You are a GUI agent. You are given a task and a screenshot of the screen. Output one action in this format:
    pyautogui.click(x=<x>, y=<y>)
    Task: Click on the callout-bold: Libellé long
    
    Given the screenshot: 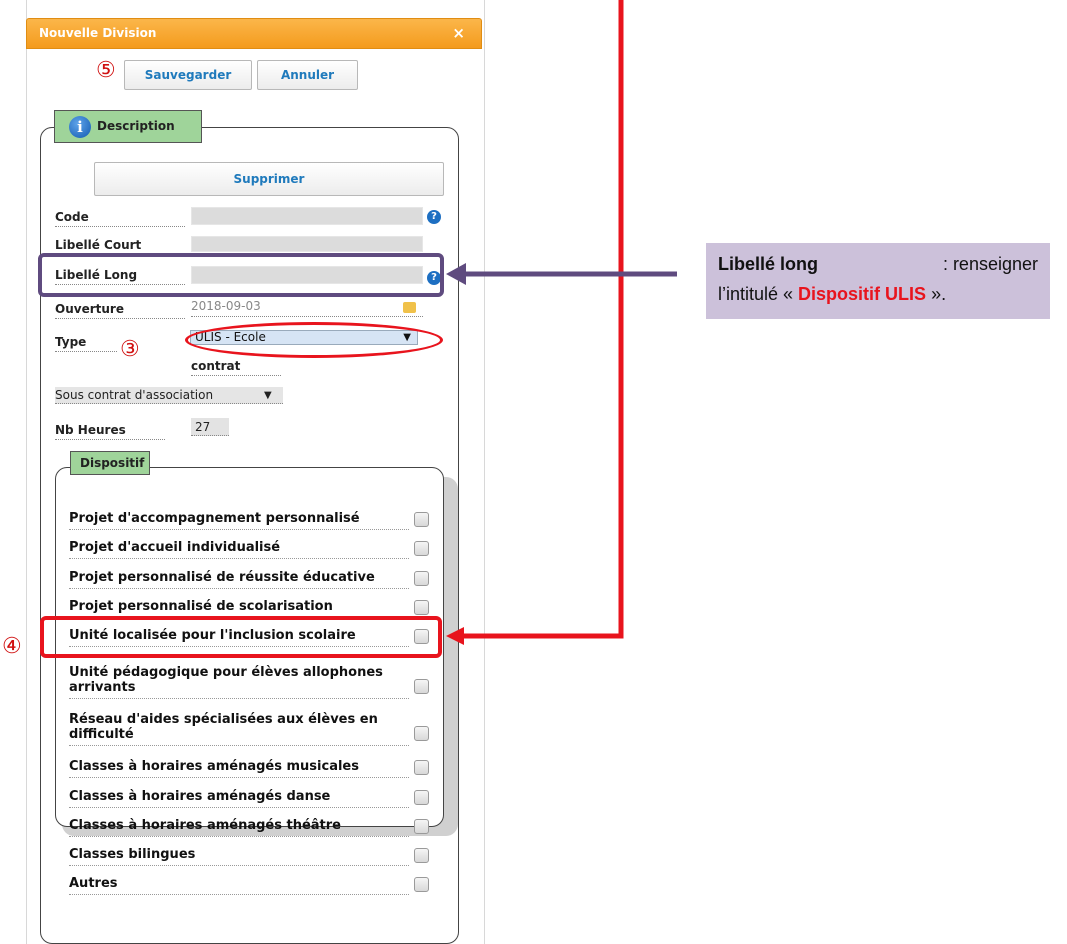 What is the action you would take?
    pyautogui.click(x=768, y=264)
    